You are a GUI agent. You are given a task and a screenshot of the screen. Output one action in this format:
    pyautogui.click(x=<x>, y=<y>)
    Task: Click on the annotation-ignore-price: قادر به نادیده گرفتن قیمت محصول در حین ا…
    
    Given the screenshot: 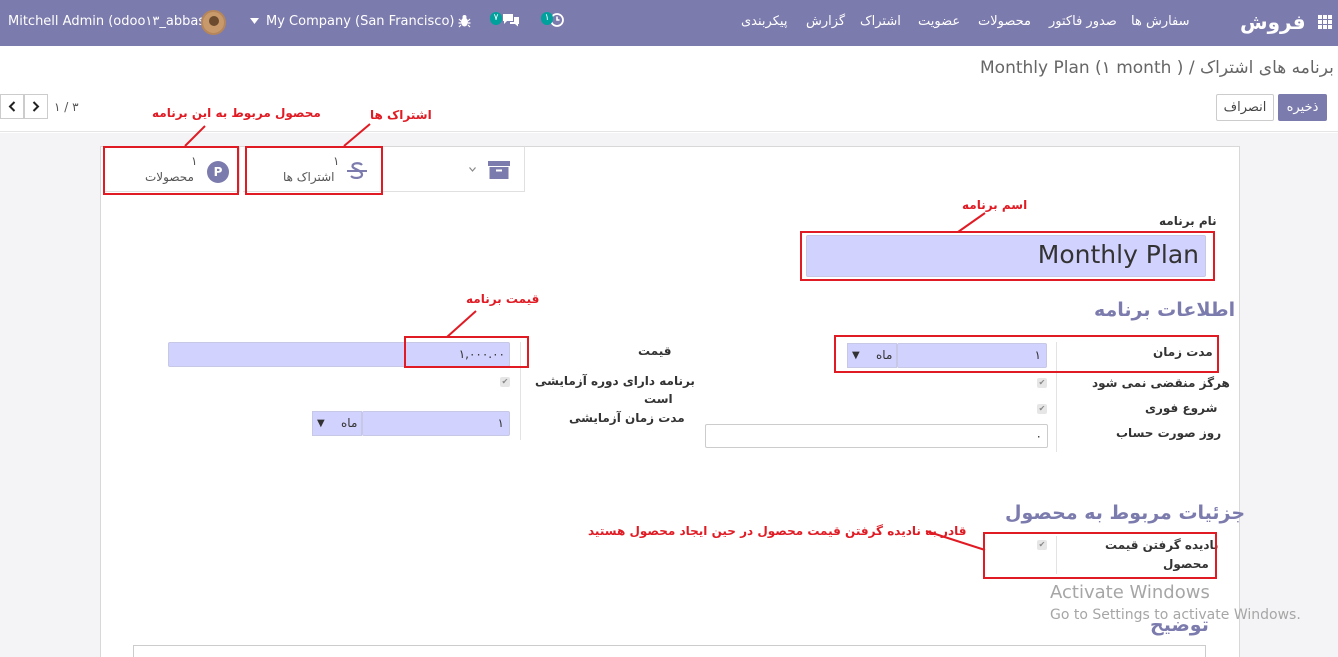 What is the action you would take?
    pyautogui.click(x=777, y=531)
    